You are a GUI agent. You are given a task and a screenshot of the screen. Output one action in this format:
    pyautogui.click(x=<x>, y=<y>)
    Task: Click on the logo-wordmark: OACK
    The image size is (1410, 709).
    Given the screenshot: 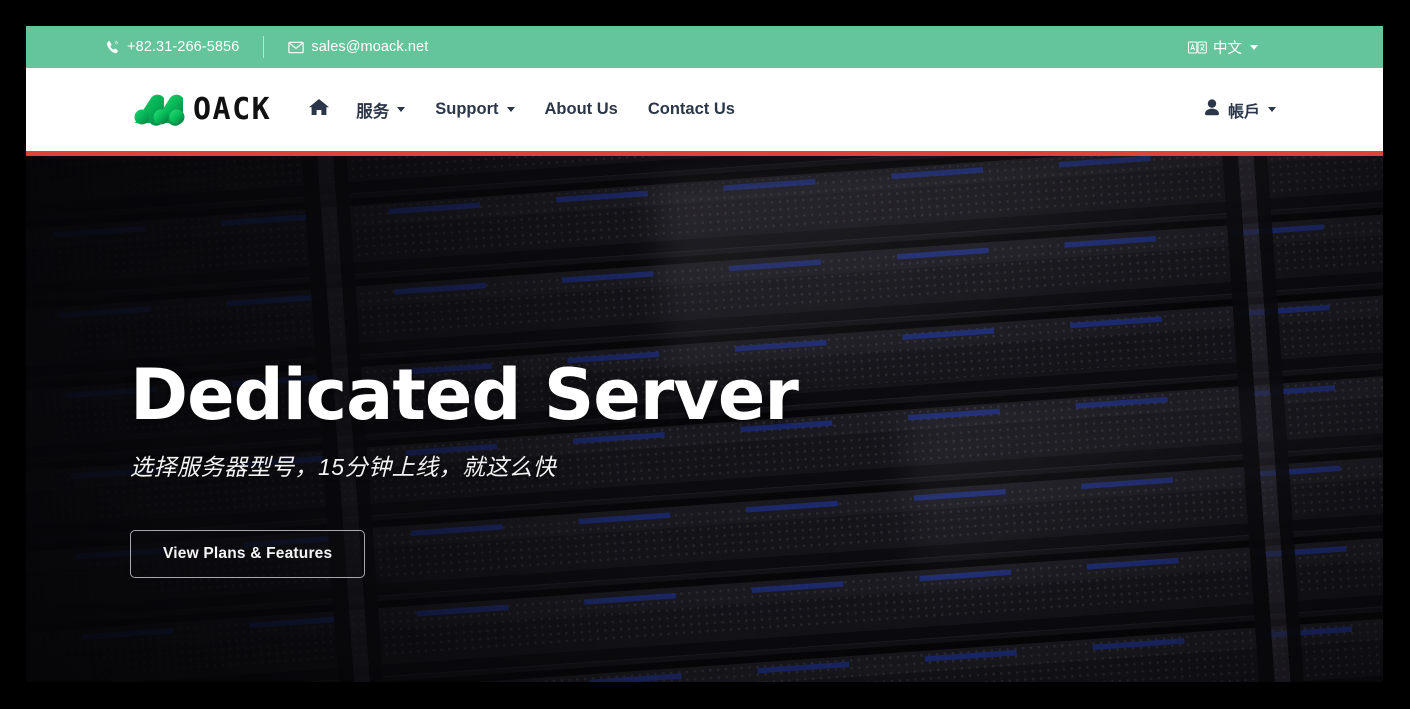 What is the action you would take?
    pyautogui.click(x=232, y=109)
    